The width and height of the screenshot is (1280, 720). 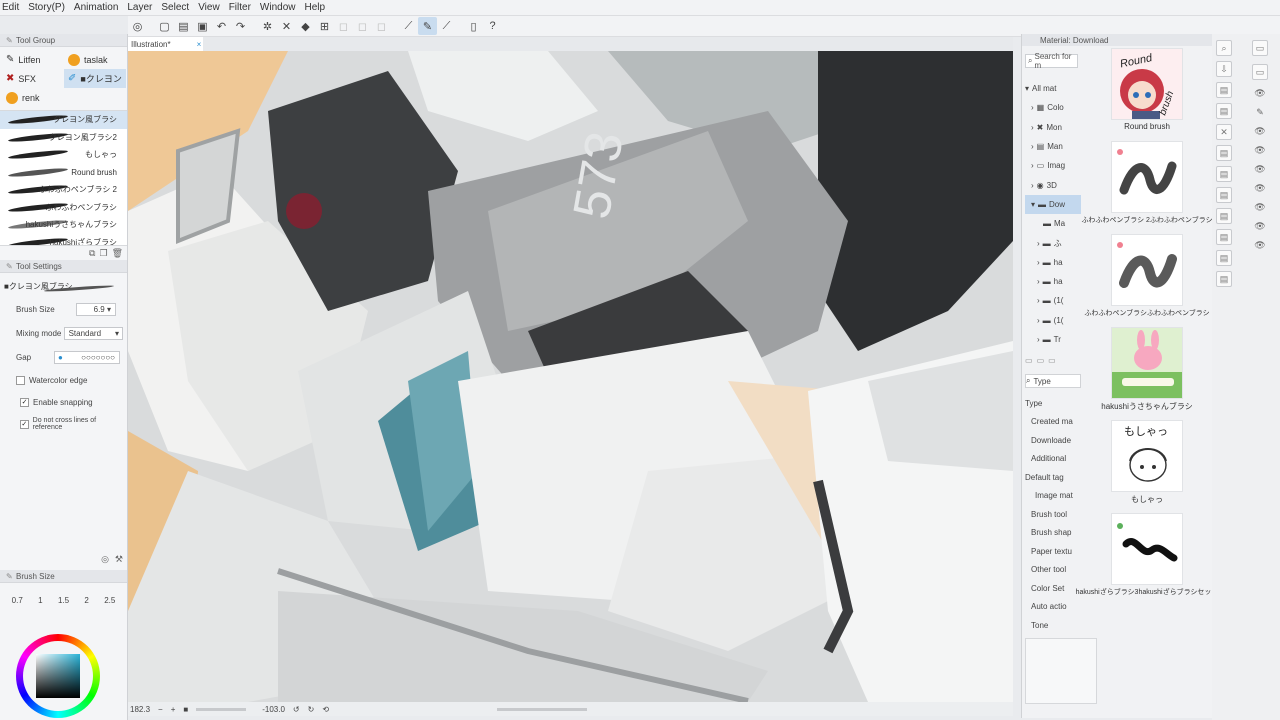 I want to click on type-search: ⌕ Type, so click(x=1053, y=381).